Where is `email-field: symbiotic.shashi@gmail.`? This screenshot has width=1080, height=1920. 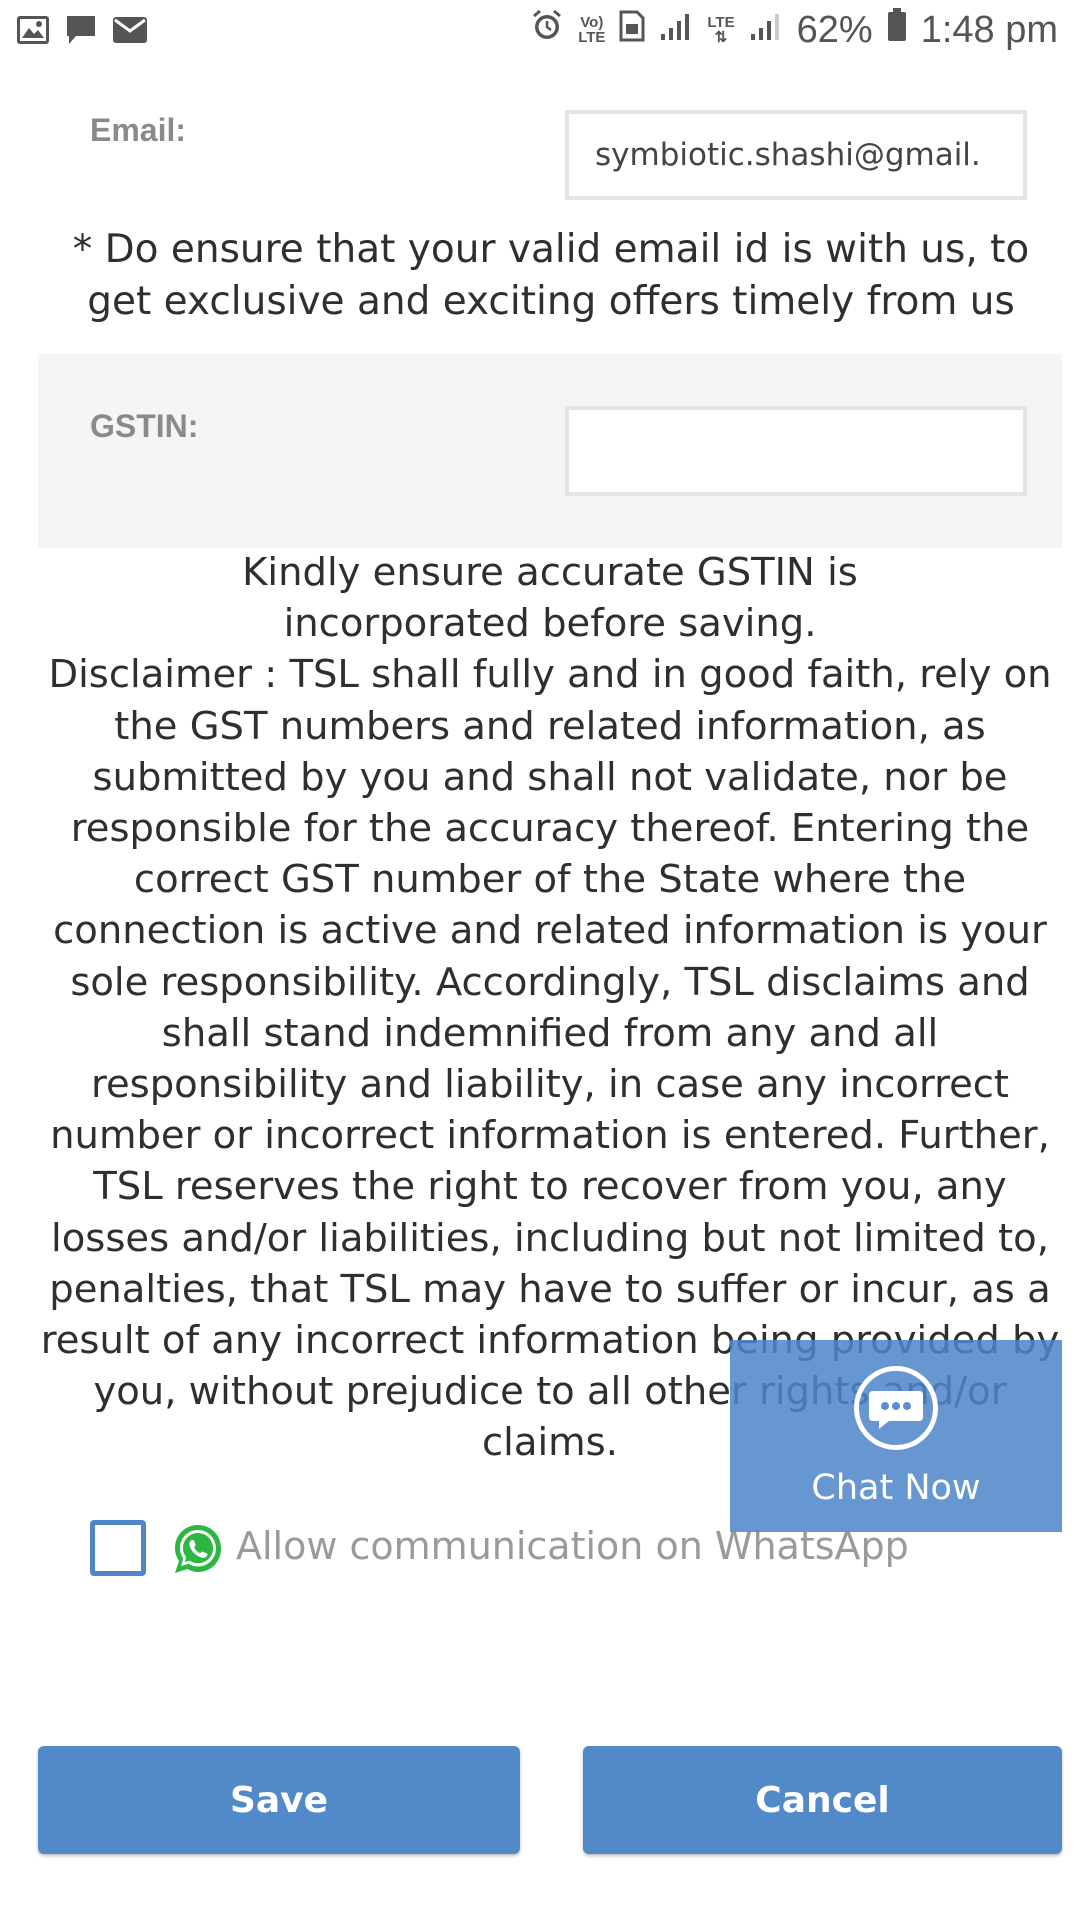
email-field: symbiotic.shashi@gmail. is located at coordinates (796, 155).